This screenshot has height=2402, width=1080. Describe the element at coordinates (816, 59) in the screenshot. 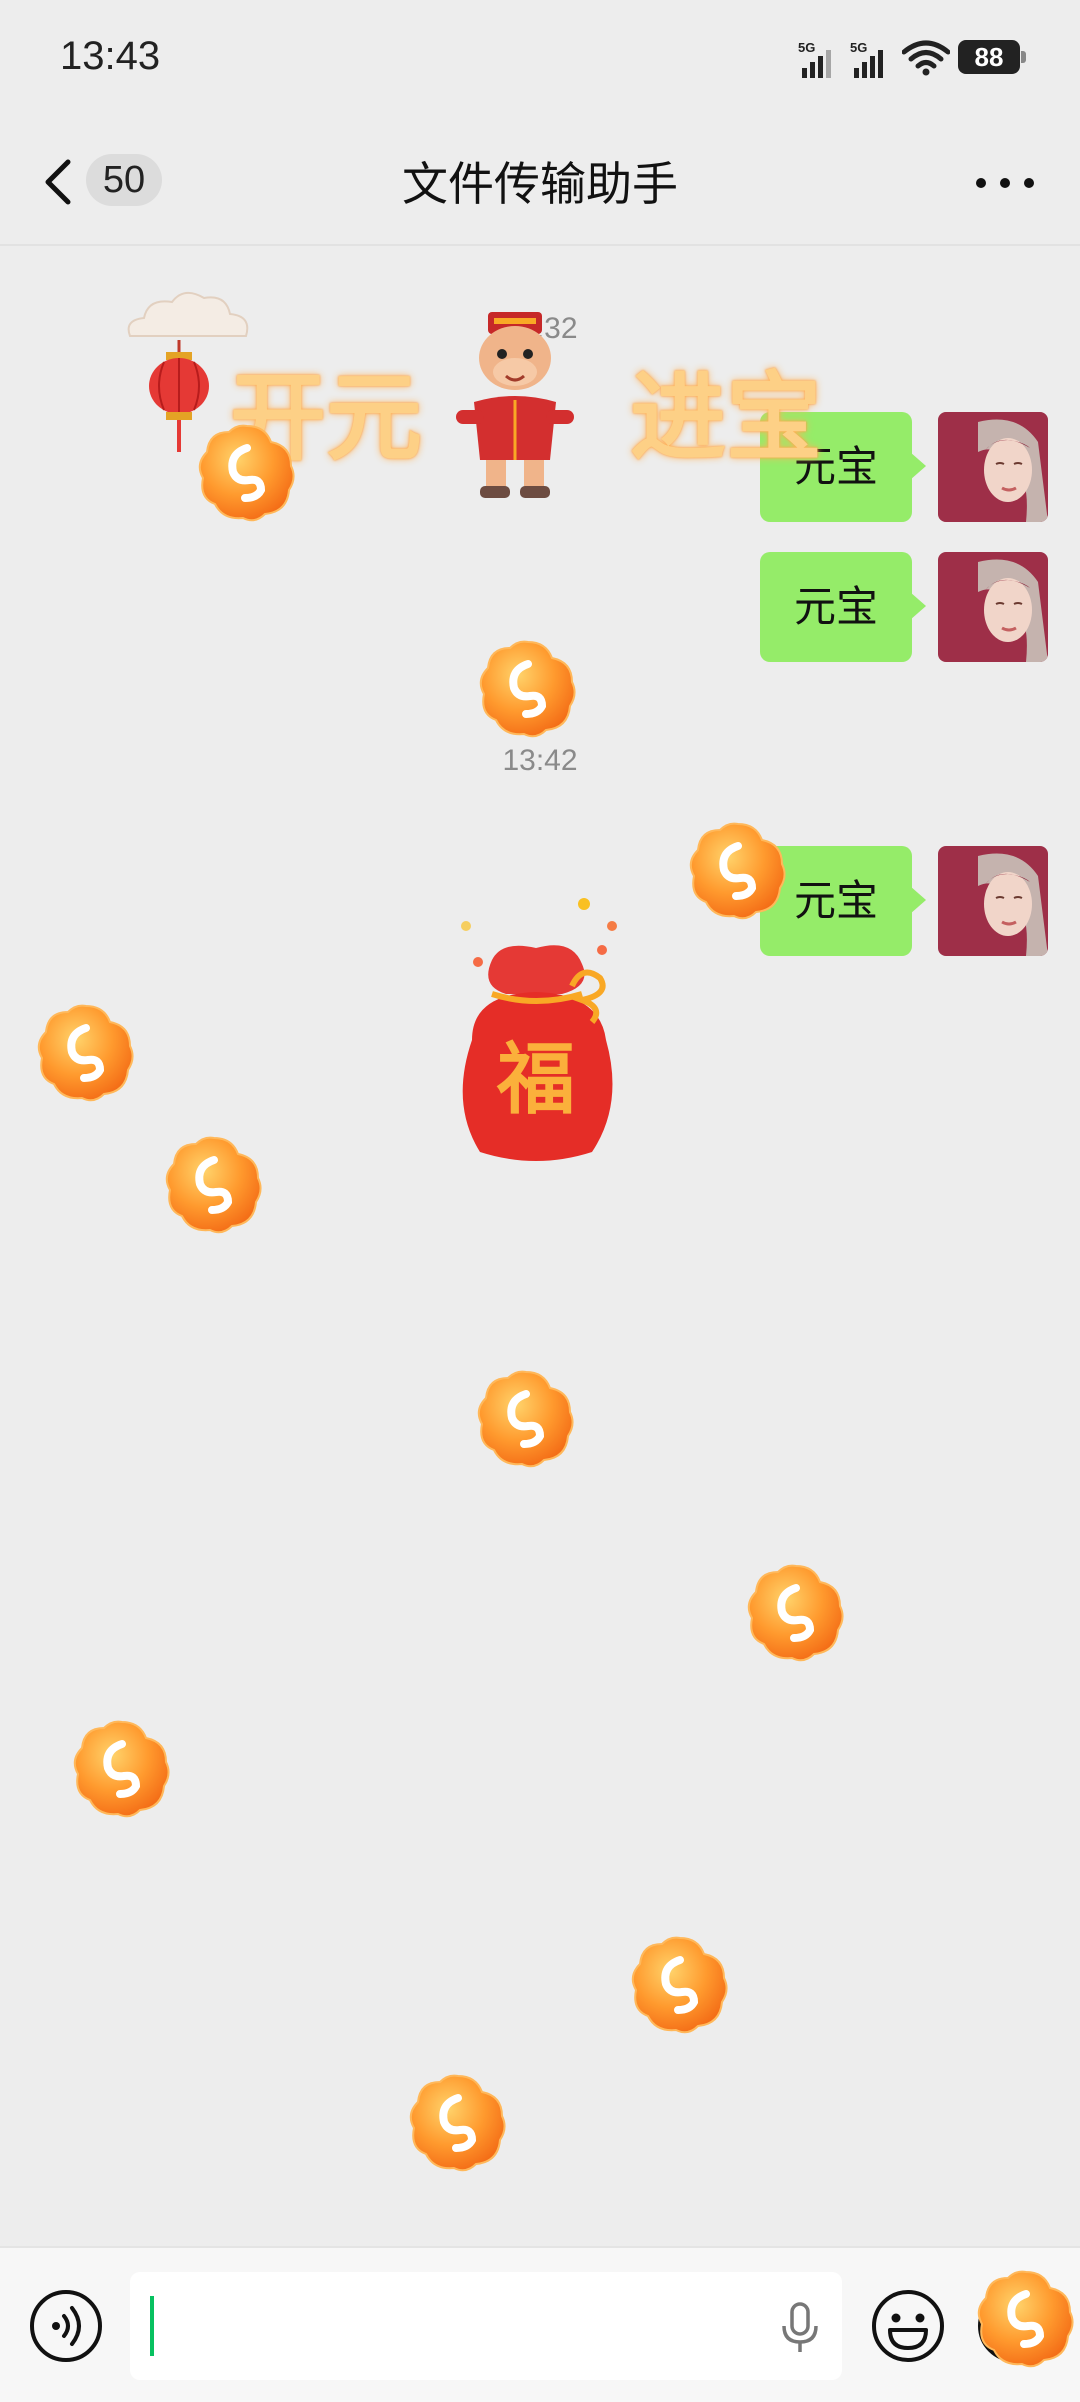

I see `cellular-signal-icon: 5G` at that location.